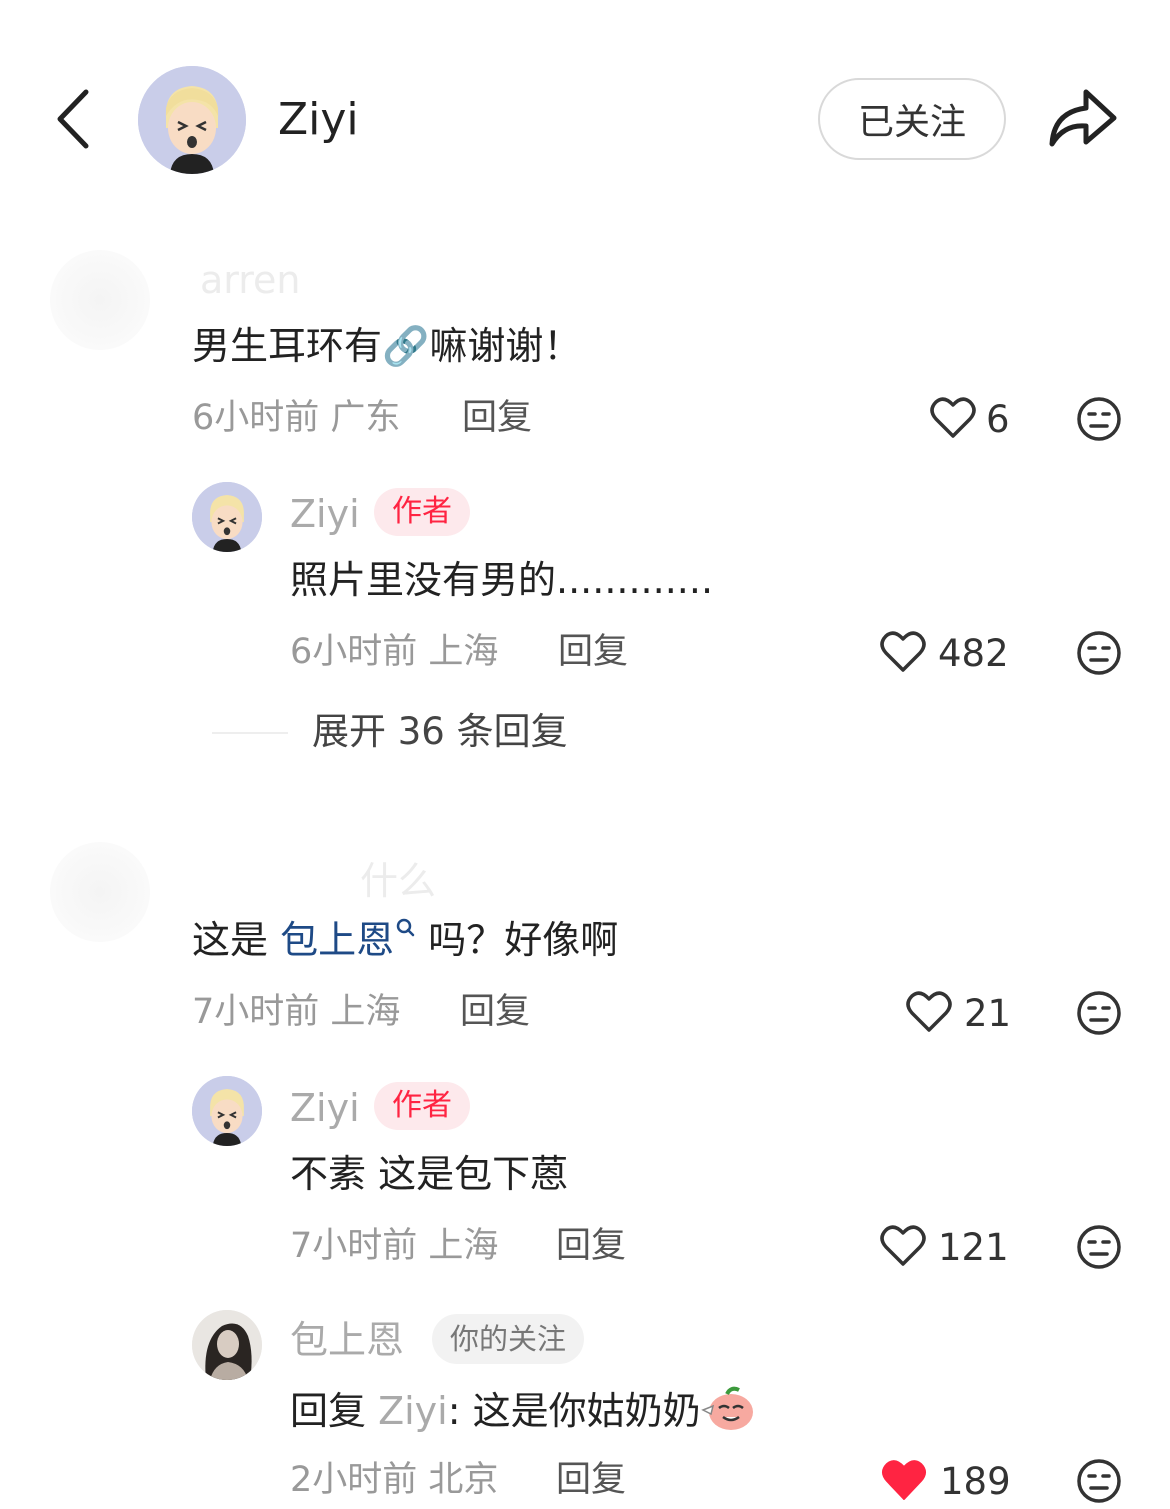 This screenshot has height=1509, width=1170. I want to click on like-count: 6, so click(998, 419).